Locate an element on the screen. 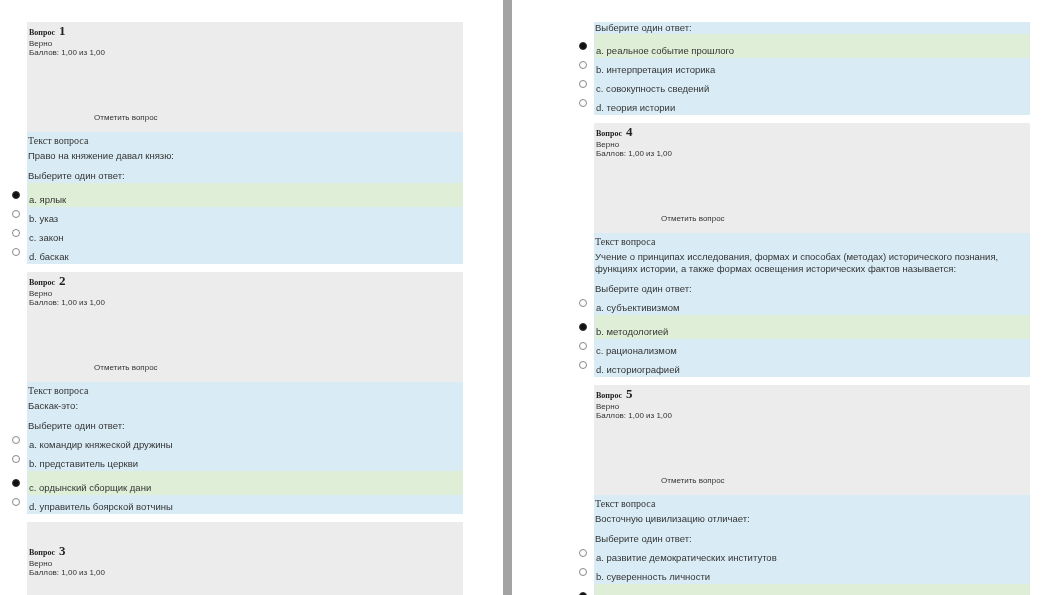 This screenshot has width=1048, height=595. answer-option: c. ордынский сборщик дани is located at coordinates (90, 488).